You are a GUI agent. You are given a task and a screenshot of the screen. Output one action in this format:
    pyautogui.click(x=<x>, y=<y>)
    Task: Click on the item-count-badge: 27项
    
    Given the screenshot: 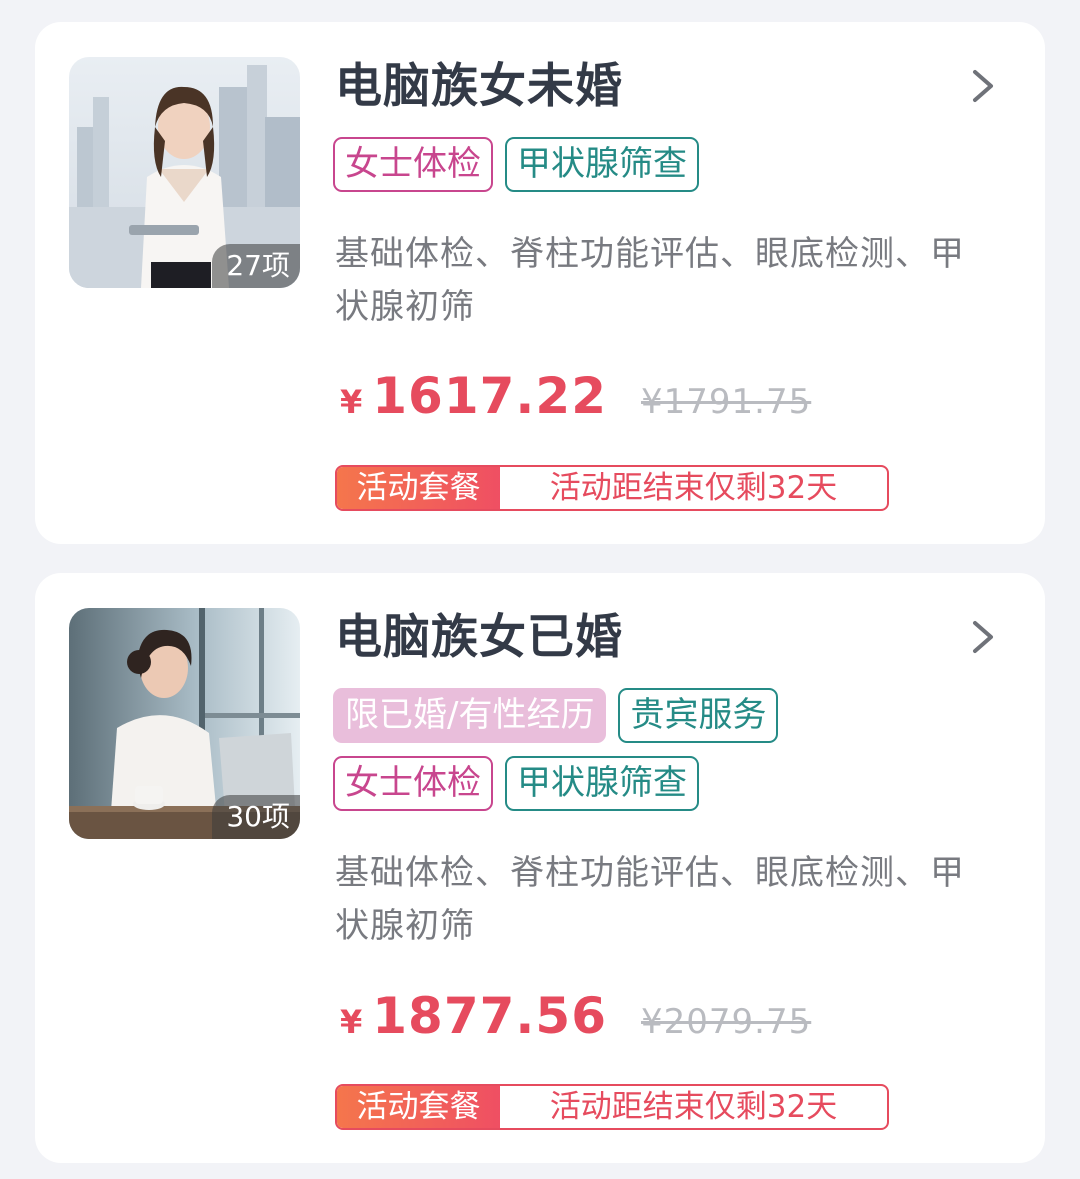 What is the action you would take?
    pyautogui.click(x=256, y=266)
    